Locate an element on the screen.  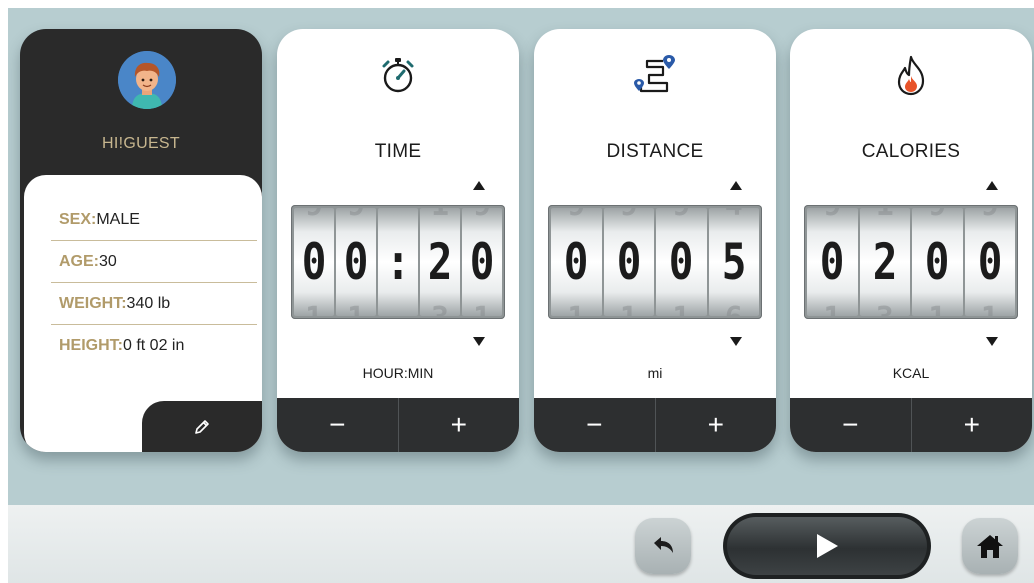
distance-up-arrow is located at coordinates (736, 185).